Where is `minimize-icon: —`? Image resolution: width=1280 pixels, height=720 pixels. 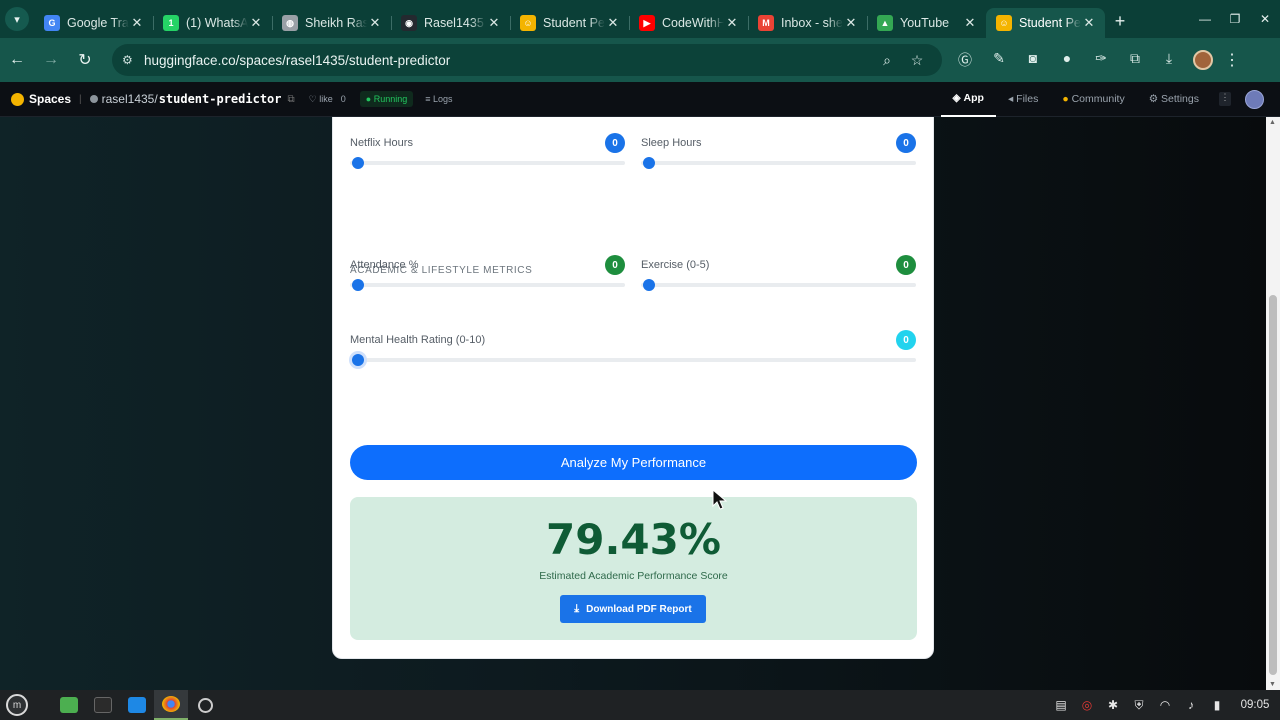 minimize-icon: — is located at coordinates (1205, 19).